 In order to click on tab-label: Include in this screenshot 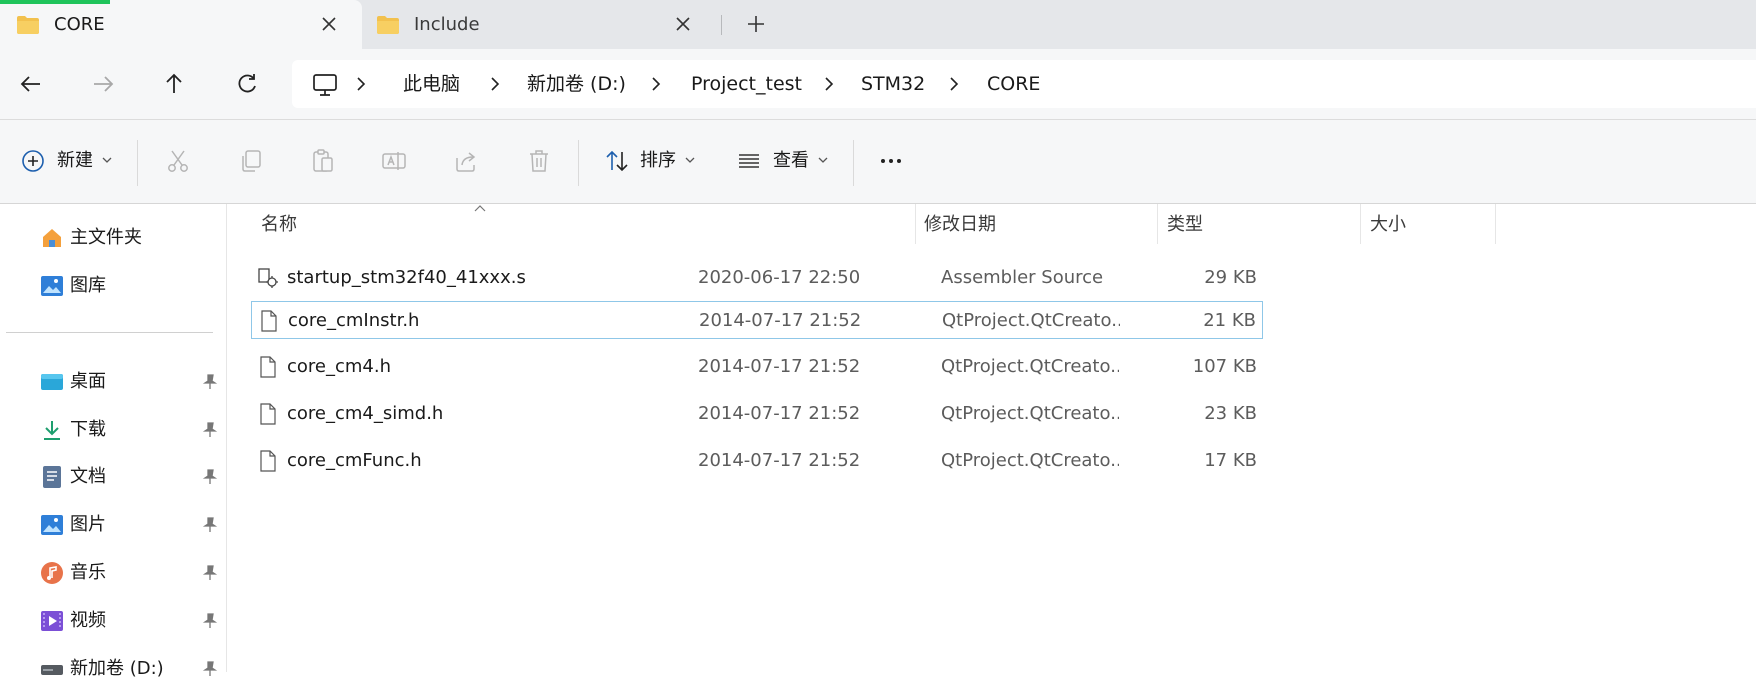, I will do `click(447, 24)`.